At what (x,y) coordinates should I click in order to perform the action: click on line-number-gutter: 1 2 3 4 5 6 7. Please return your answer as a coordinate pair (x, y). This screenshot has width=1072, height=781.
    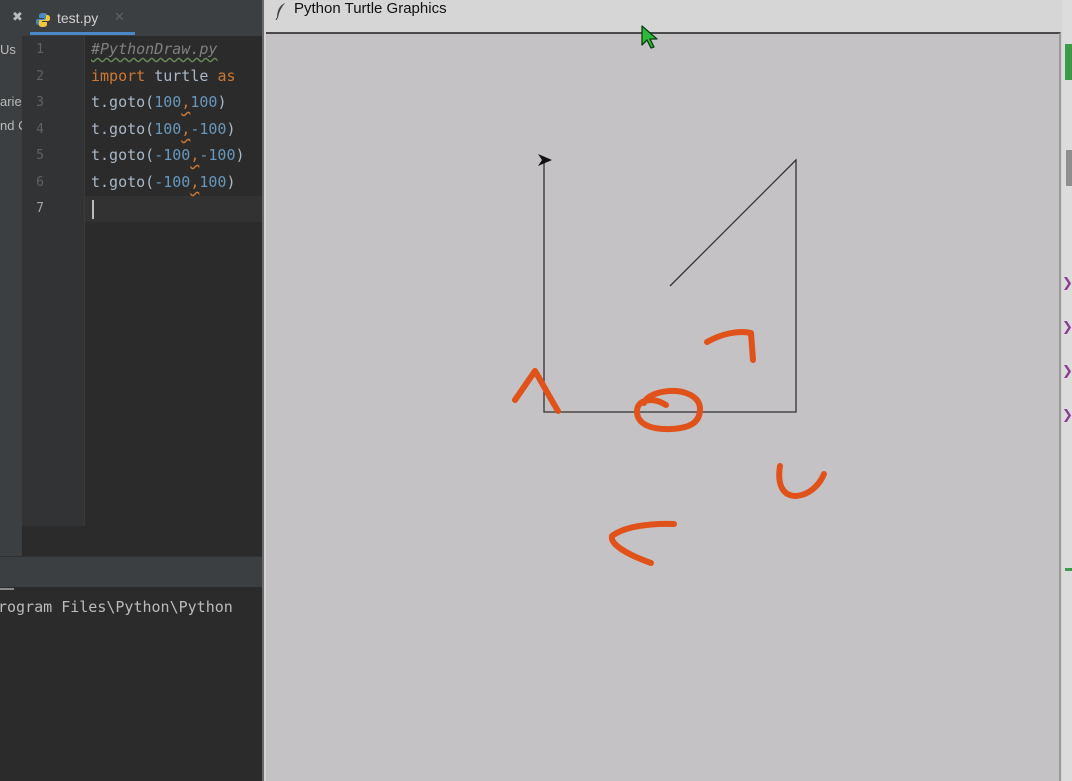
    Looking at the image, I should click on (53, 281).